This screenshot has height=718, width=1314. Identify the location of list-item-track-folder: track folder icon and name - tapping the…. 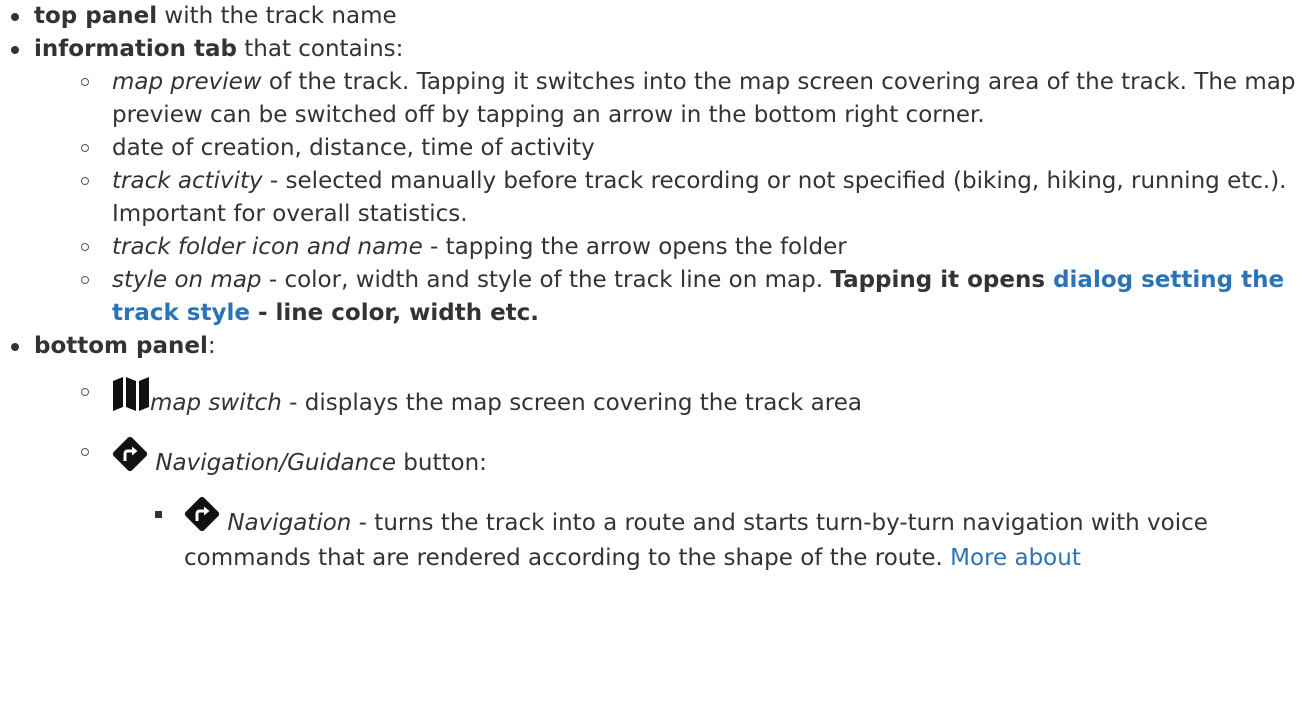
(697, 247).